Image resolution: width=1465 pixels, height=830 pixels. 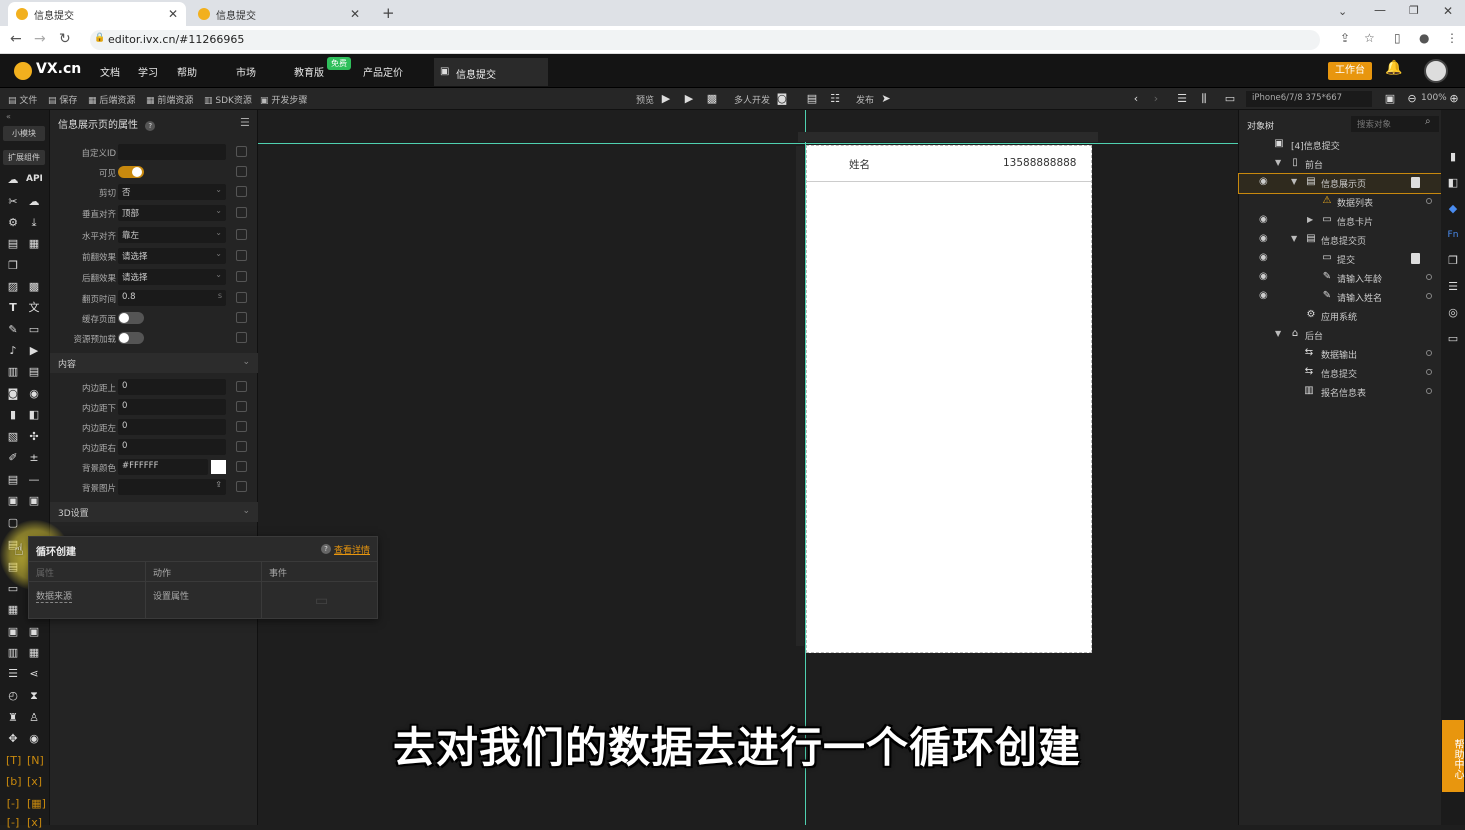 What do you see at coordinates (1390, 99) in the screenshot?
I see `fit-screen-icon: ▣` at bounding box center [1390, 99].